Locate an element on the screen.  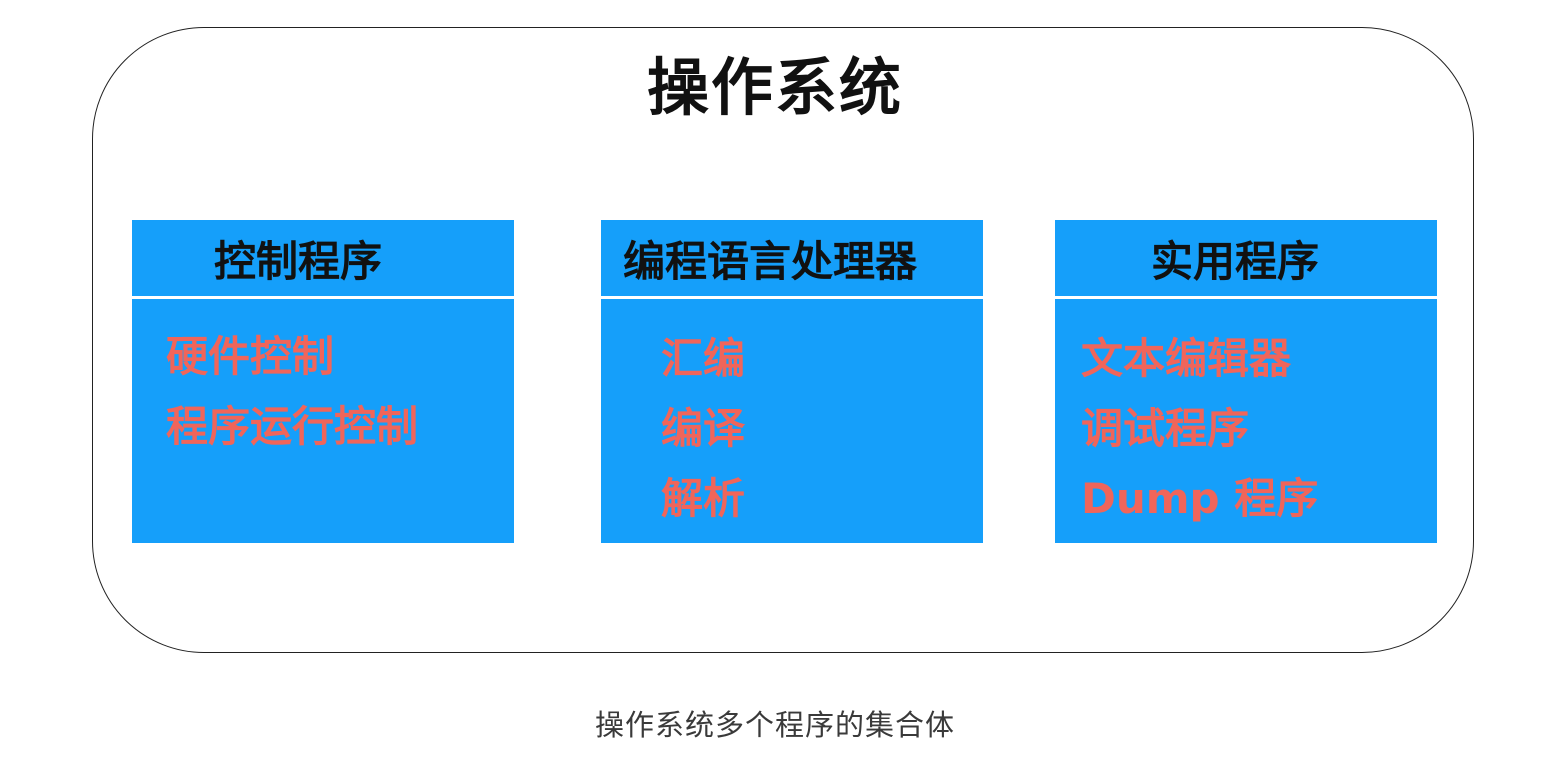
panel-item-list: 汇编 编译 解析 is located at coordinates (792, 429).